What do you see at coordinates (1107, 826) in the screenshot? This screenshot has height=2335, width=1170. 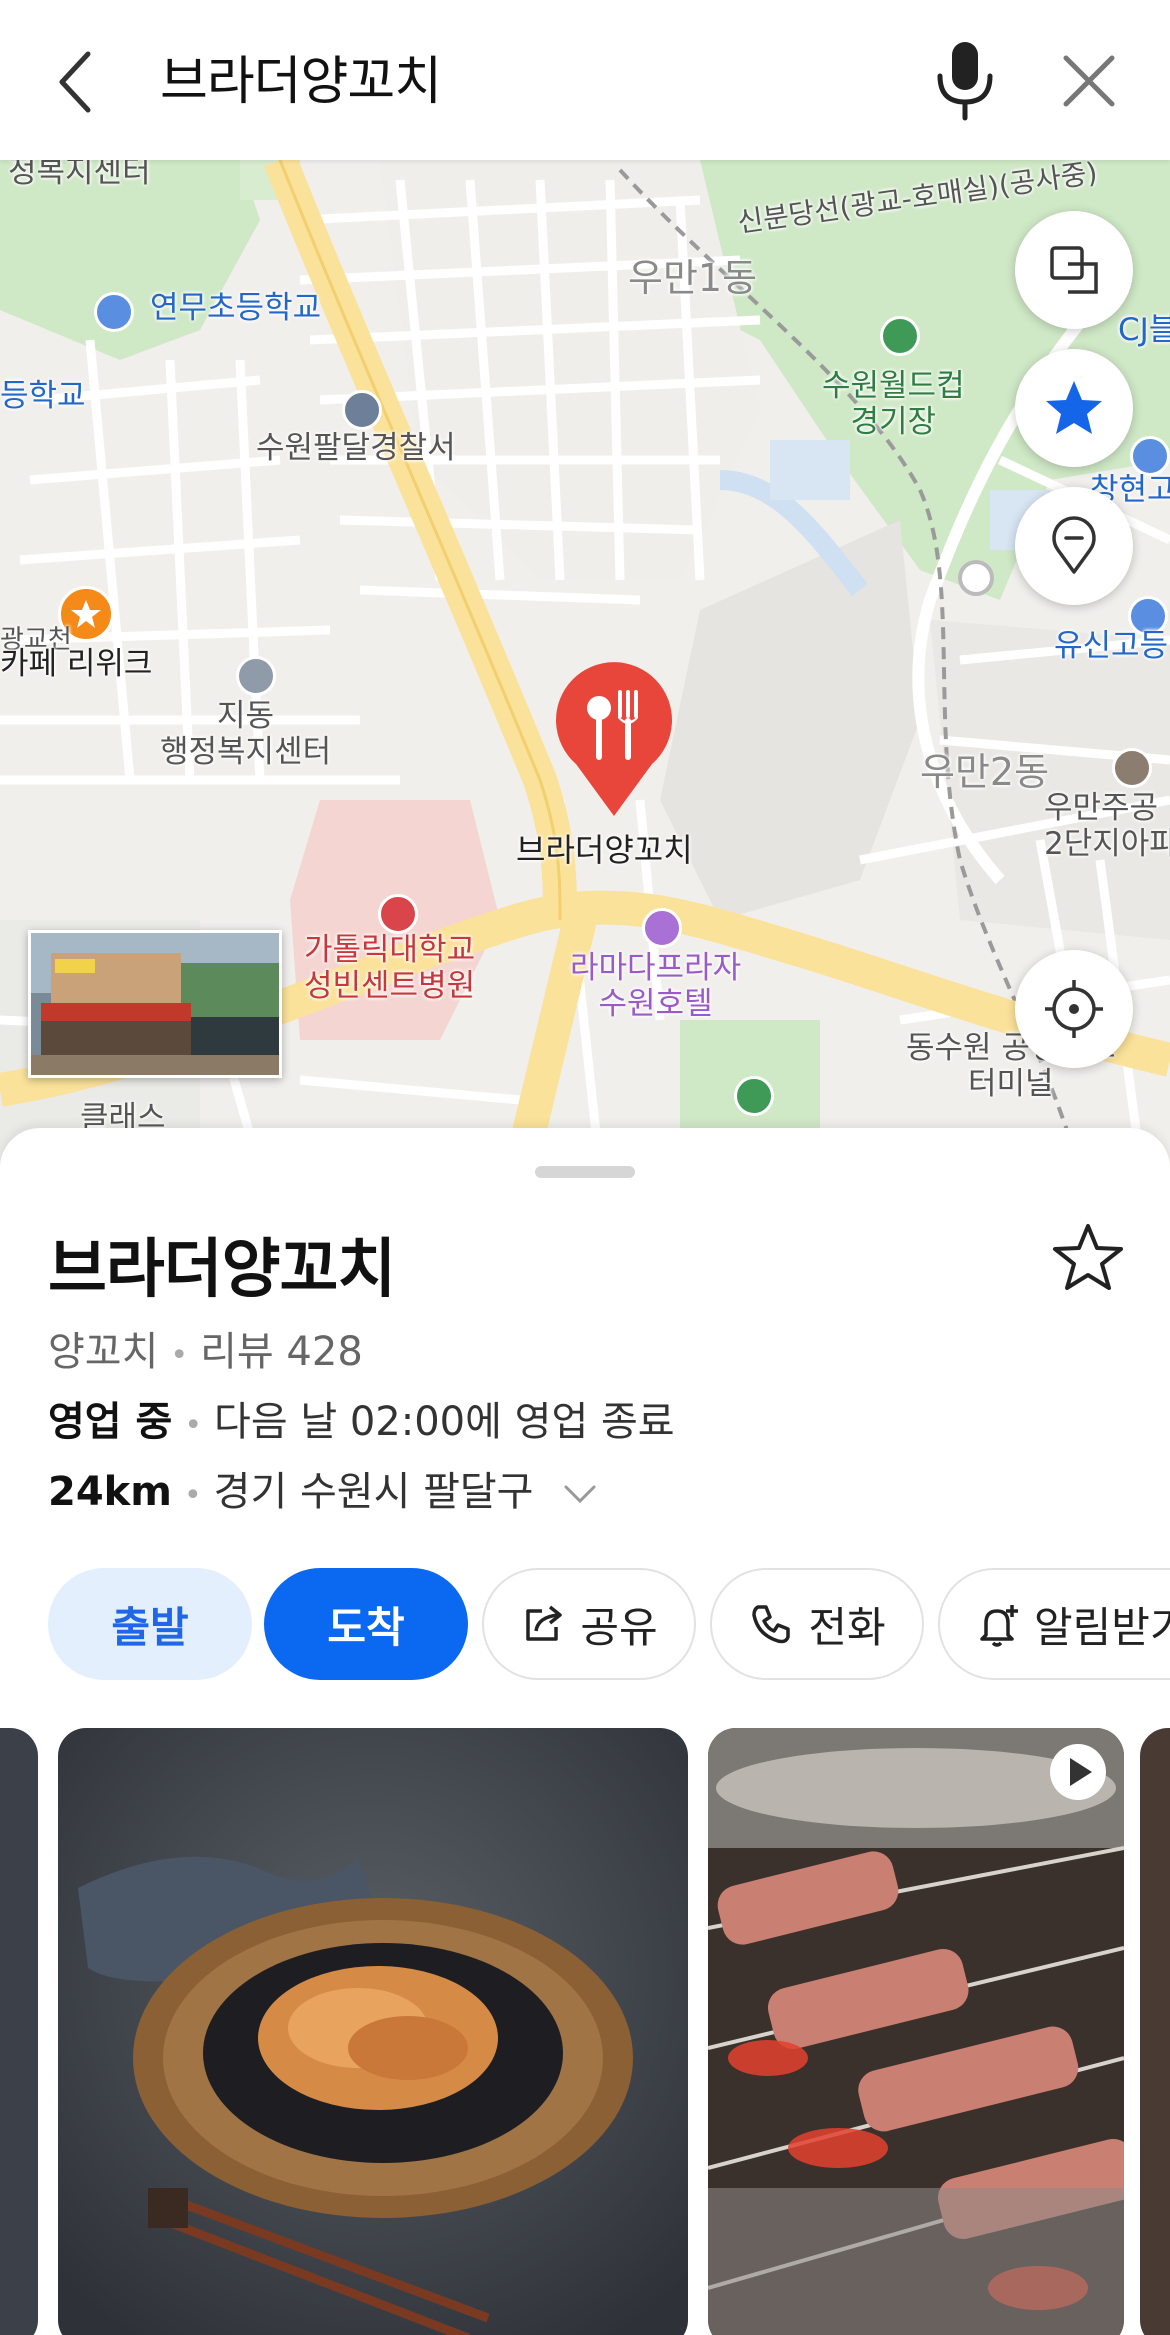 I see `map-label: 우만주공 2단지아파` at bounding box center [1107, 826].